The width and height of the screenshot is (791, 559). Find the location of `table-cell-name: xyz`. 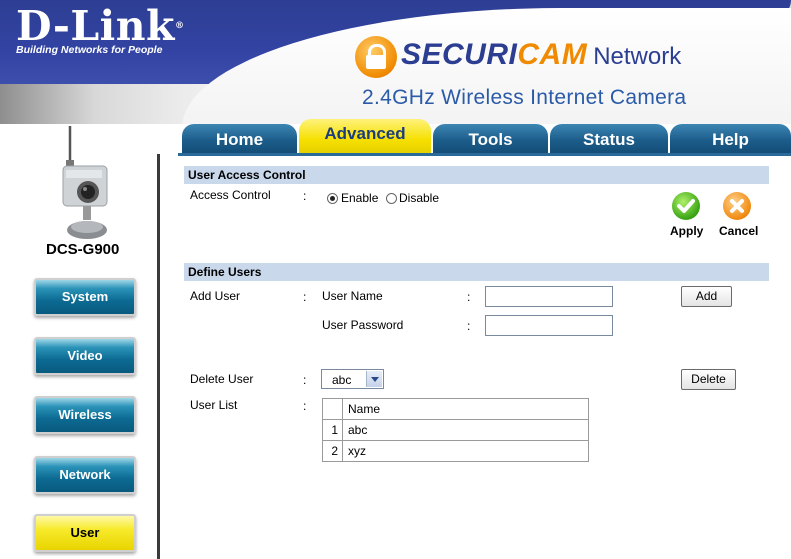

table-cell-name: xyz is located at coordinates (465, 451).